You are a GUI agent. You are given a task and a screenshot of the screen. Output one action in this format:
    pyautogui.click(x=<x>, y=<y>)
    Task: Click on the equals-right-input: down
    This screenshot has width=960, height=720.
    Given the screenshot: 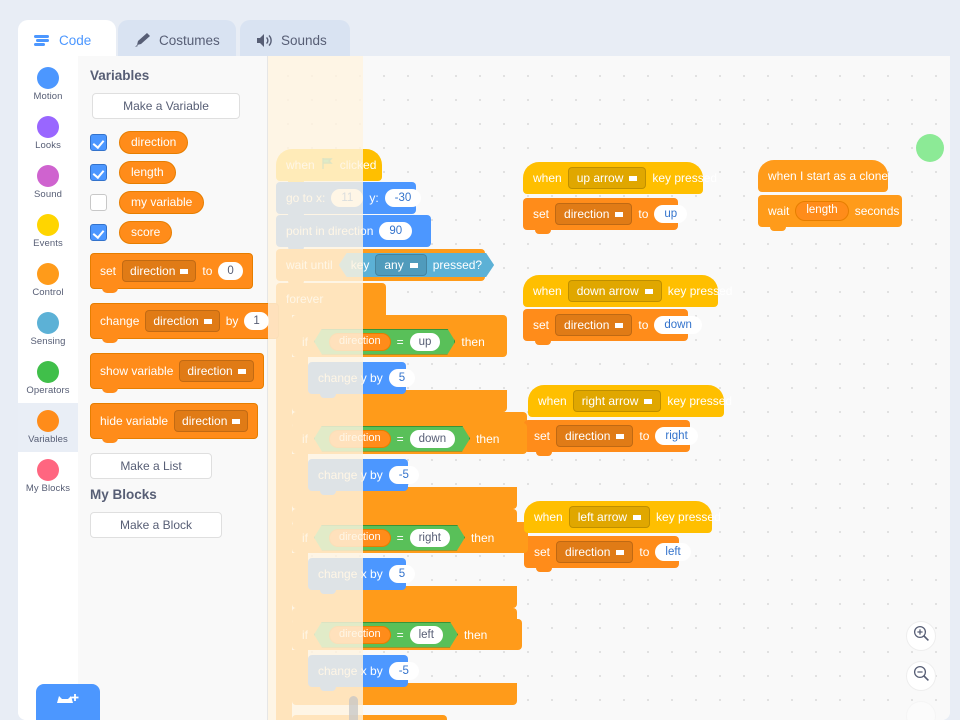 What is the action you would take?
    pyautogui.click(x=433, y=439)
    